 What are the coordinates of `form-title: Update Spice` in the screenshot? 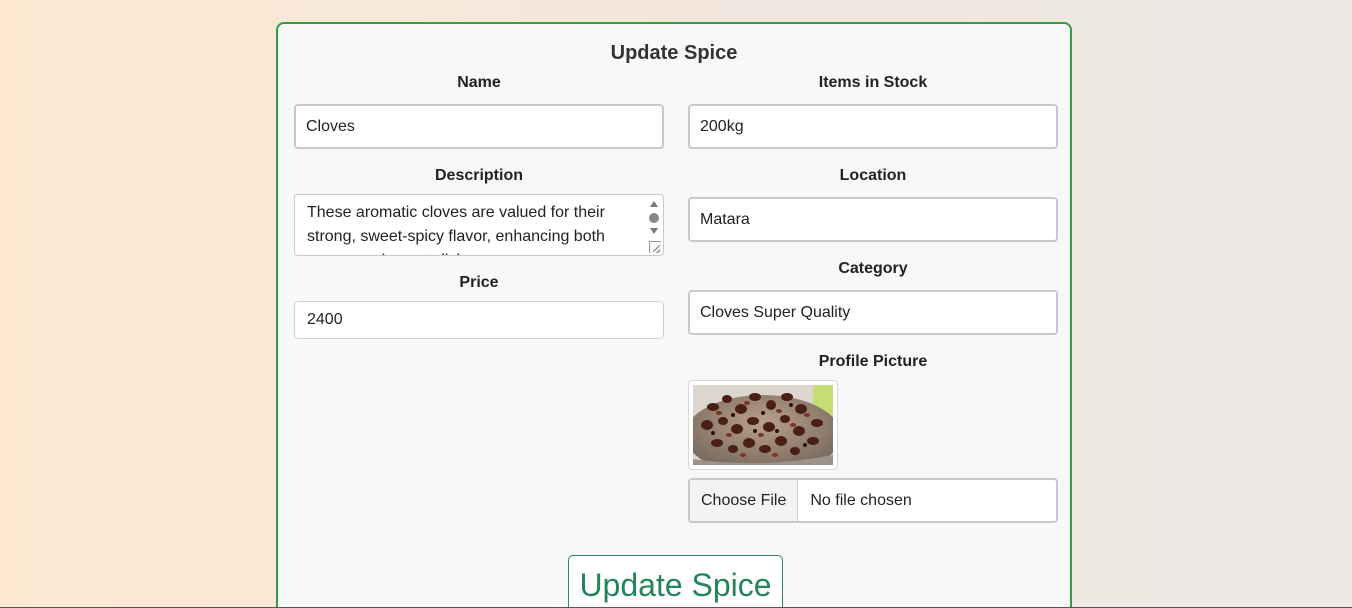 It's located at (674, 53).